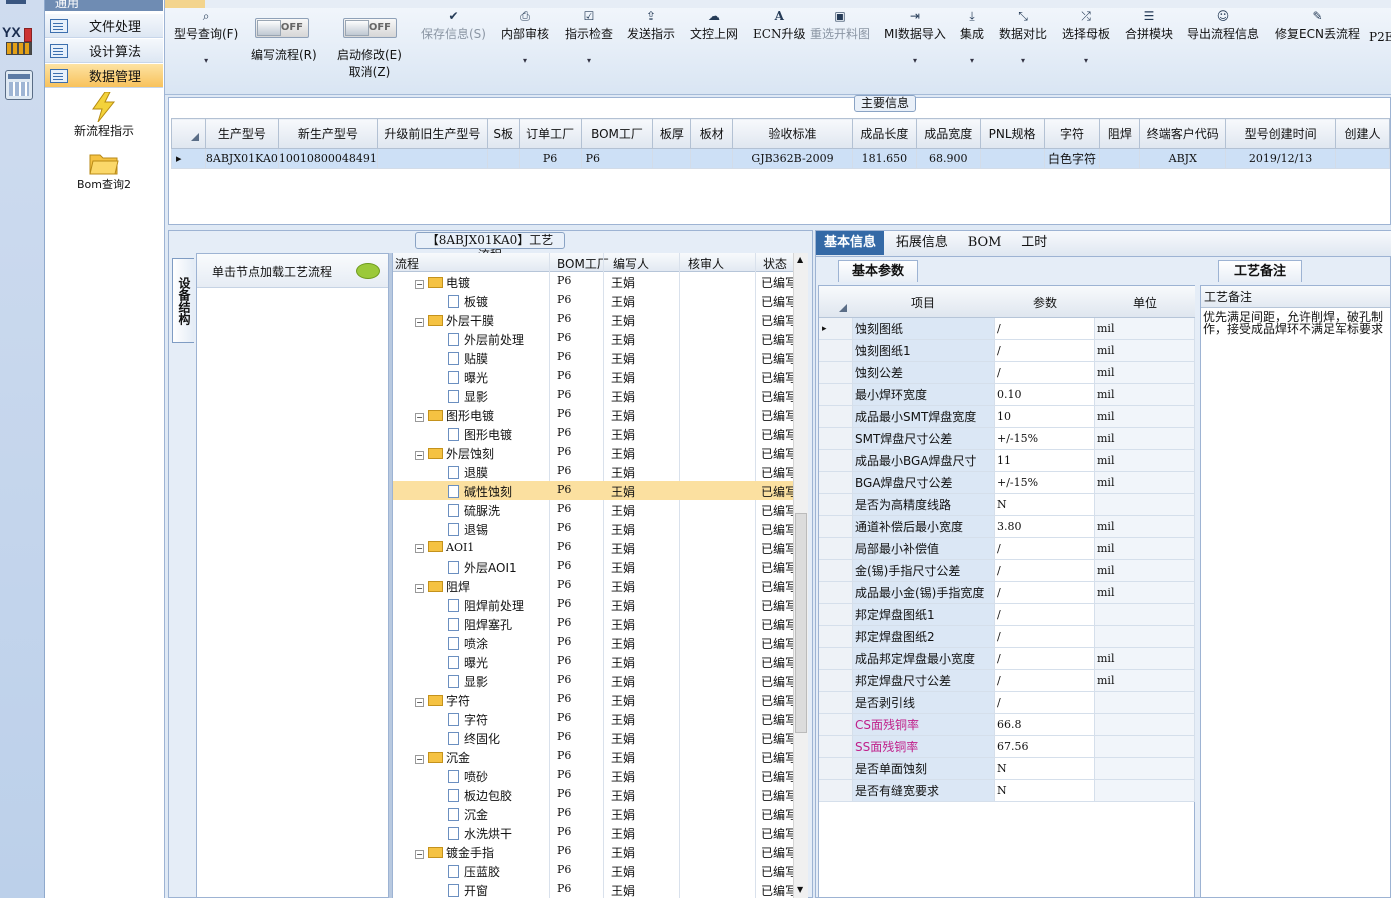  What do you see at coordinates (1280, 133) in the screenshot?
I see `col-header: 型号创建时间` at bounding box center [1280, 133].